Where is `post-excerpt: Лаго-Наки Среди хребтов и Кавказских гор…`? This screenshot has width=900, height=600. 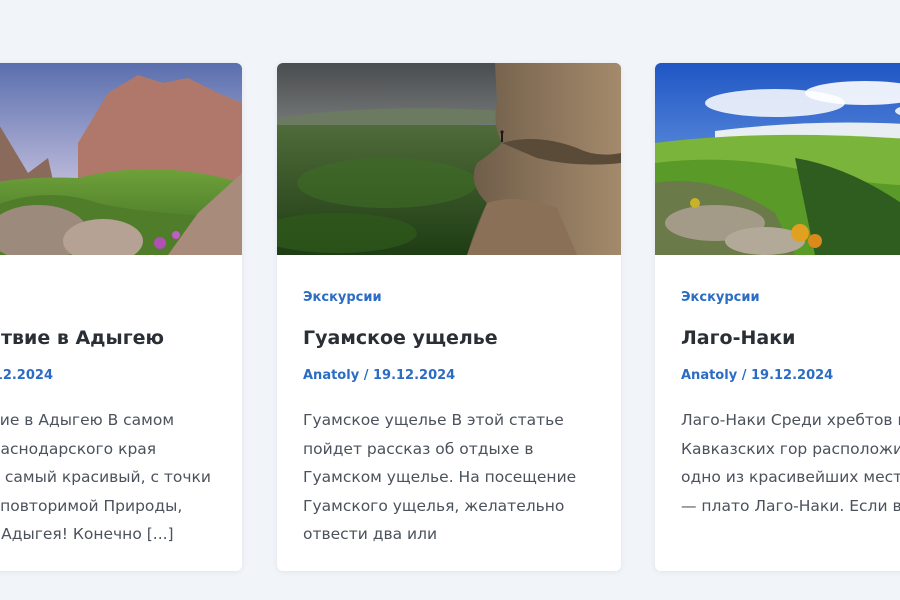 post-excerpt: Лаго-Наки Среди хребтов и Кавказских гор… is located at coordinates (790, 463).